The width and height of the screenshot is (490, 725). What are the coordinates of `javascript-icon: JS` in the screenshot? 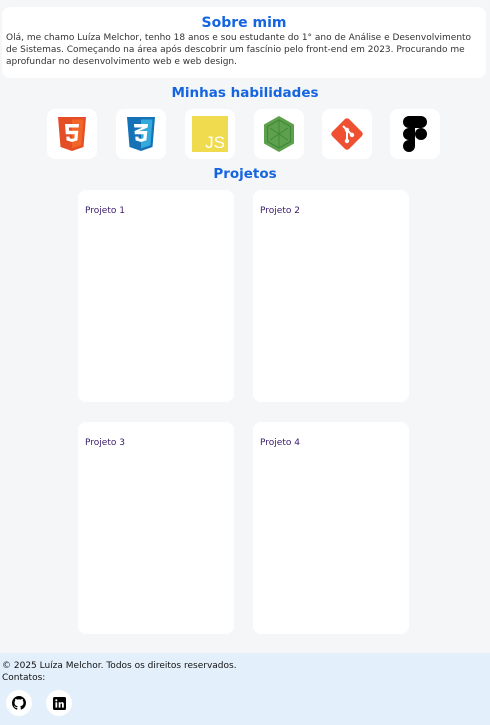 It's located at (210, 134).